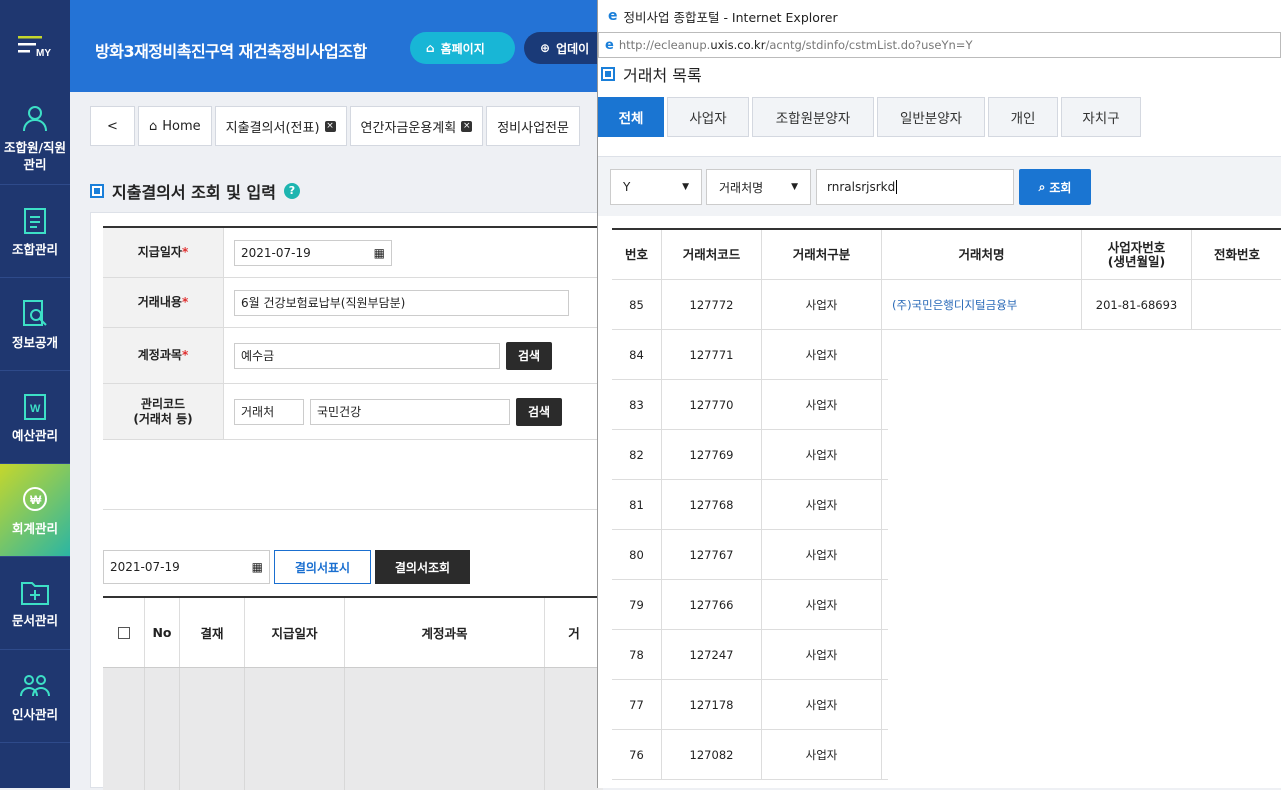 This screenshot has width=1281, height=790. I want to click on tab-back-button: <, so click(112, 126).